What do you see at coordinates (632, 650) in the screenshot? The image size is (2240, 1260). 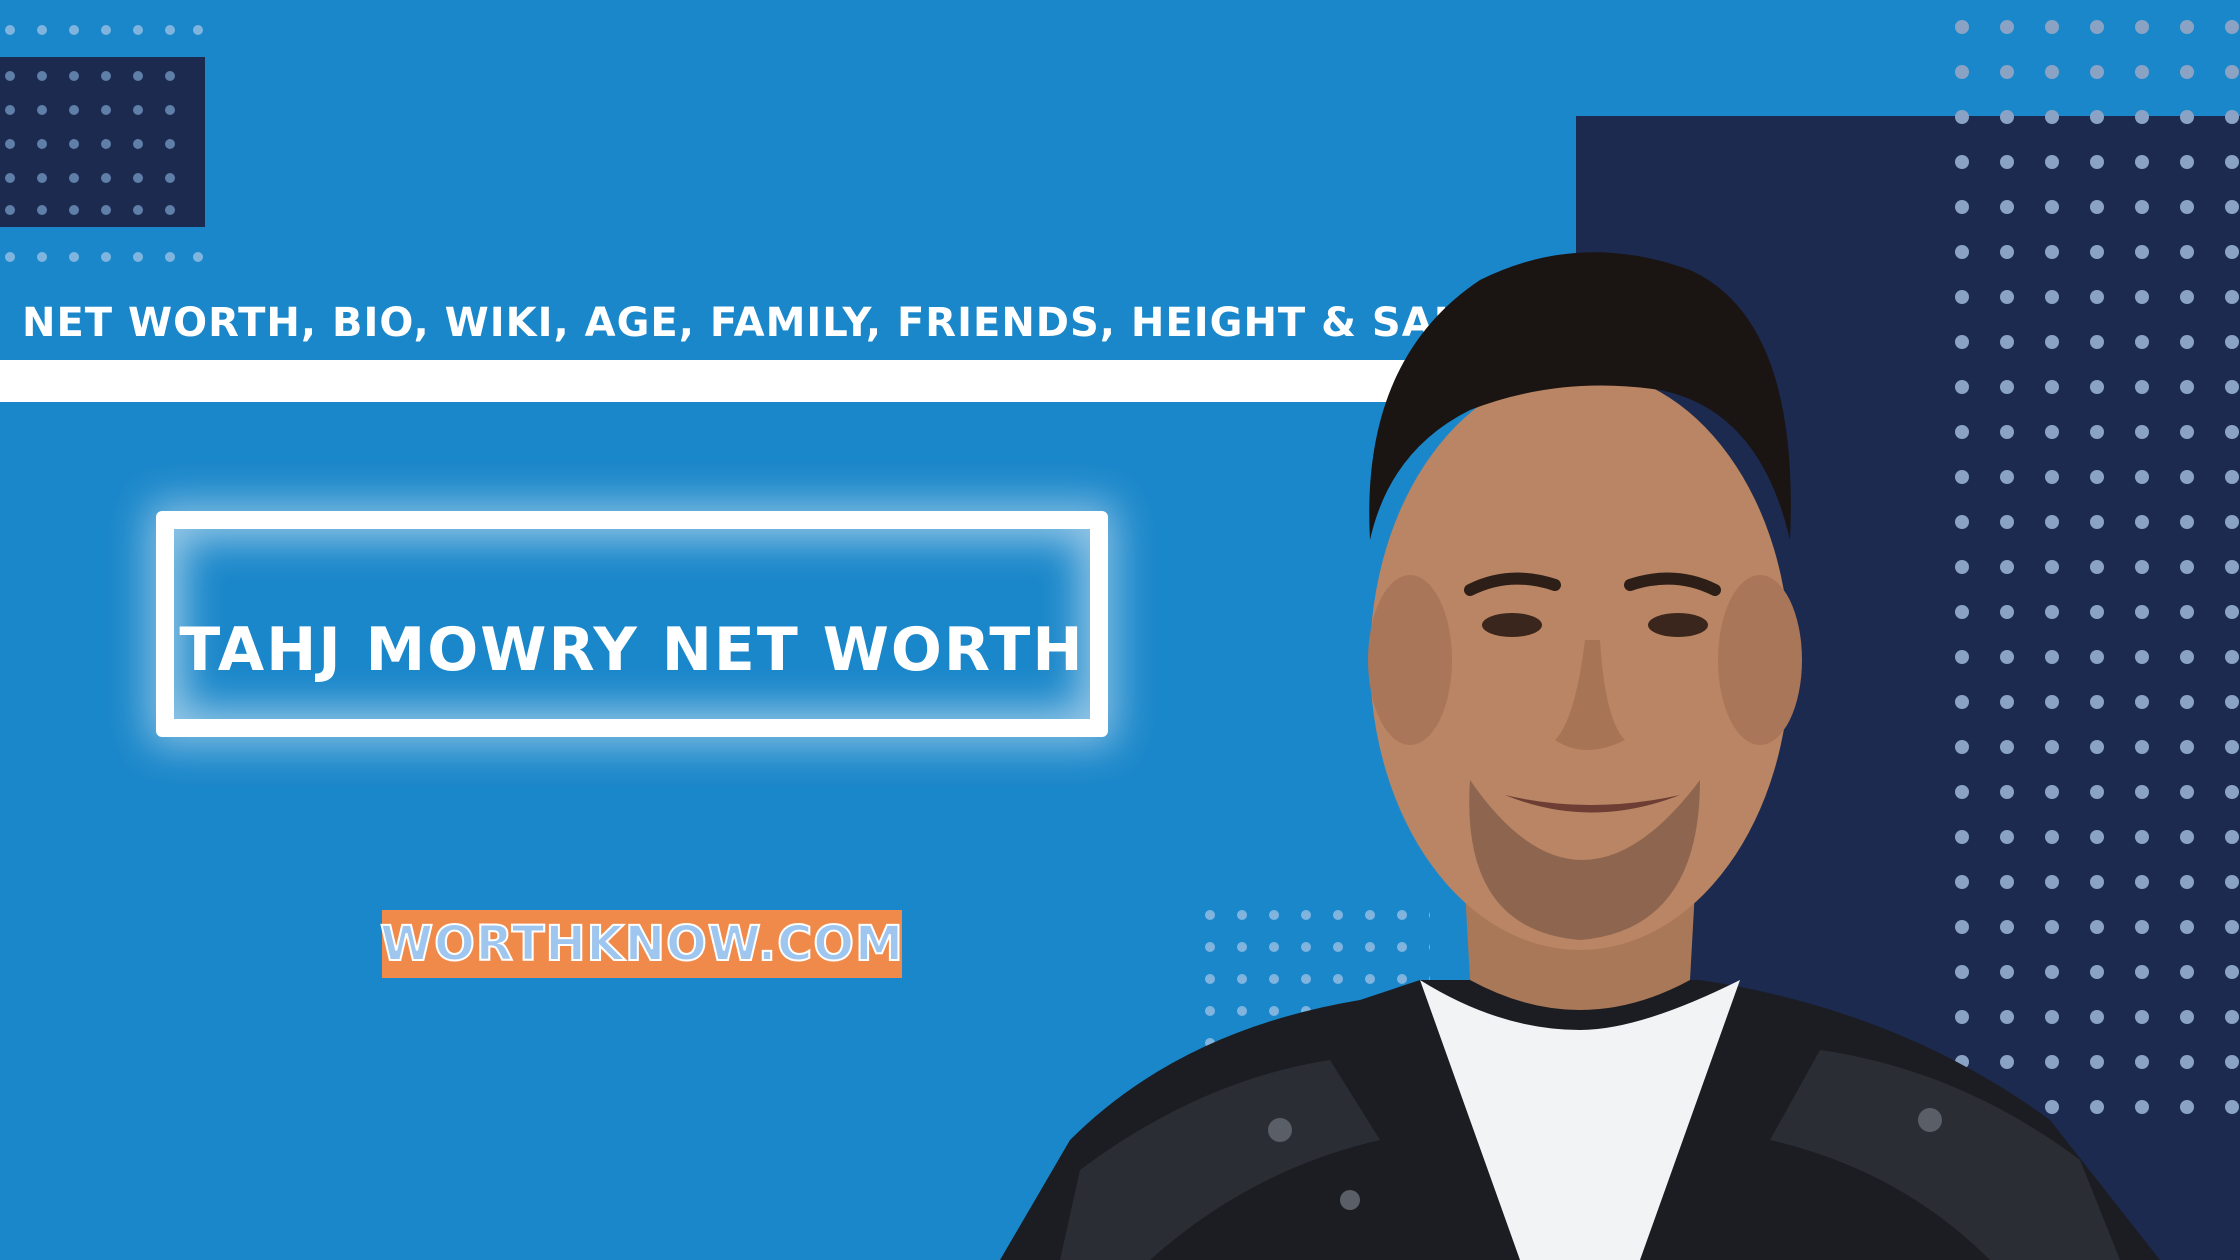 I see `page-title: TAHJ MOWRY NET WORTH` at bounding box center [632, 650].